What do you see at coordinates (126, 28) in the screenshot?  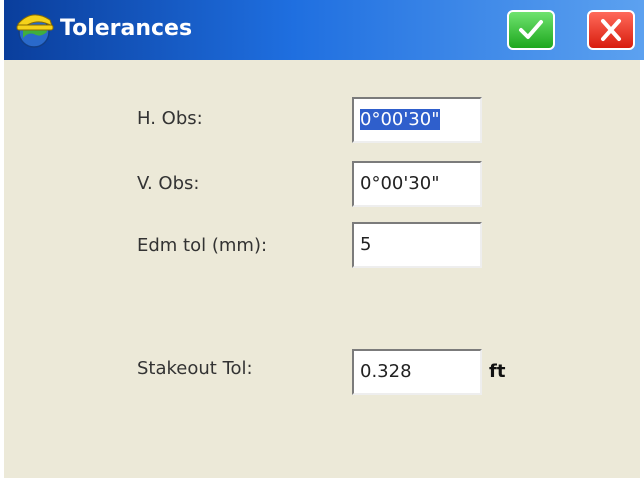 I see `window-title: Tolerances` at bounding box center [126, 28].